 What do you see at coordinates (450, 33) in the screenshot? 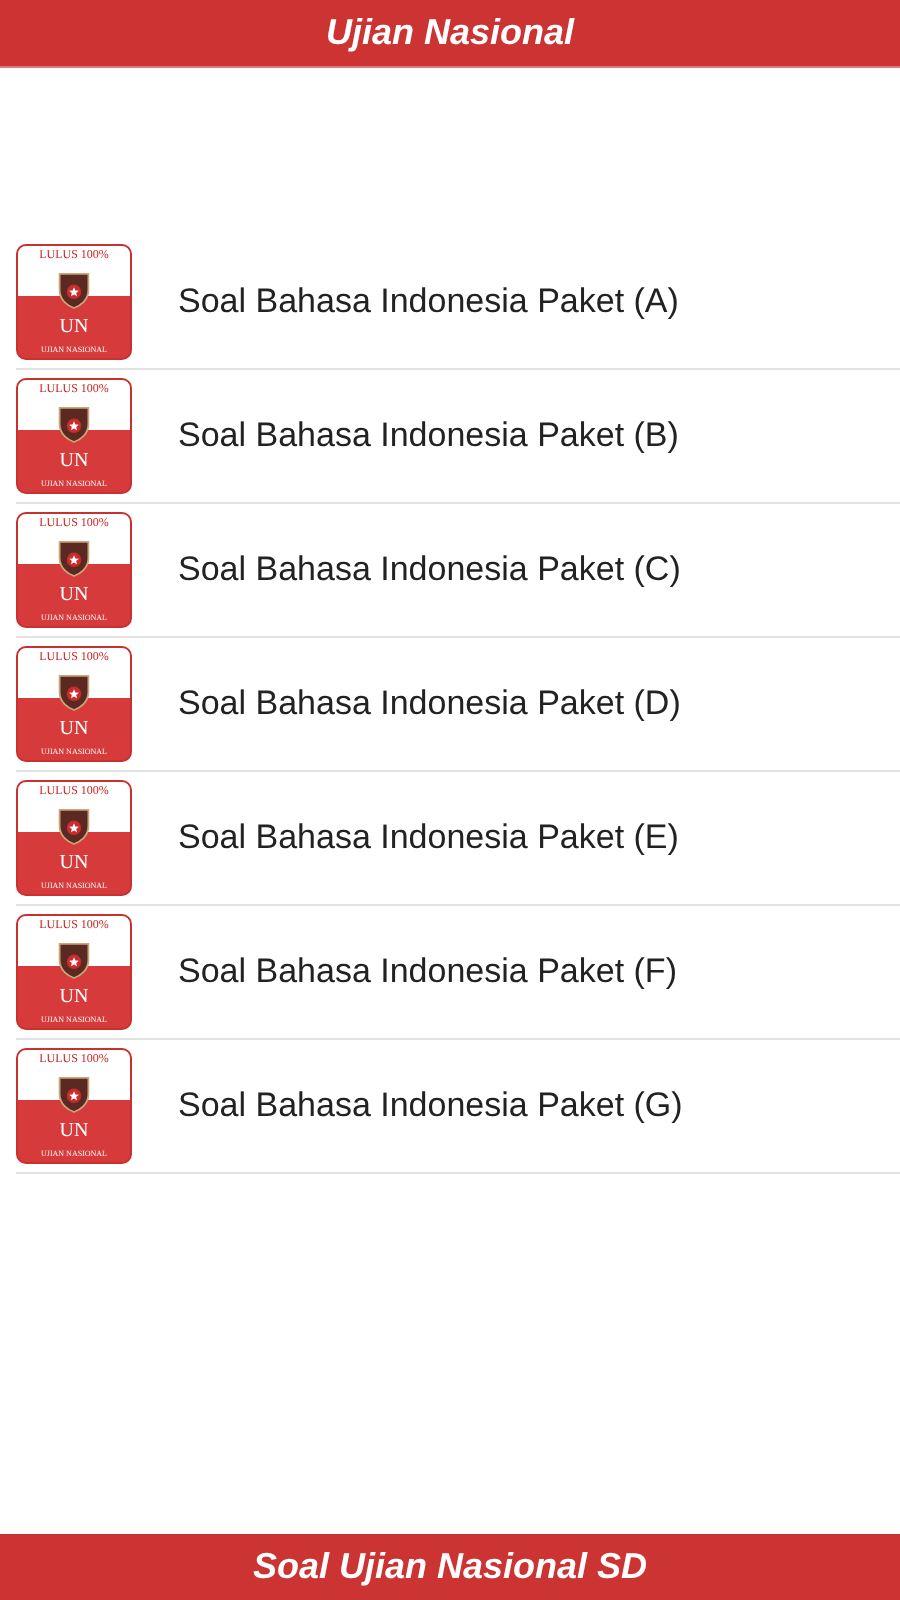
I see `app-title: Ujian Nasional` at bounding box center [450, 33].